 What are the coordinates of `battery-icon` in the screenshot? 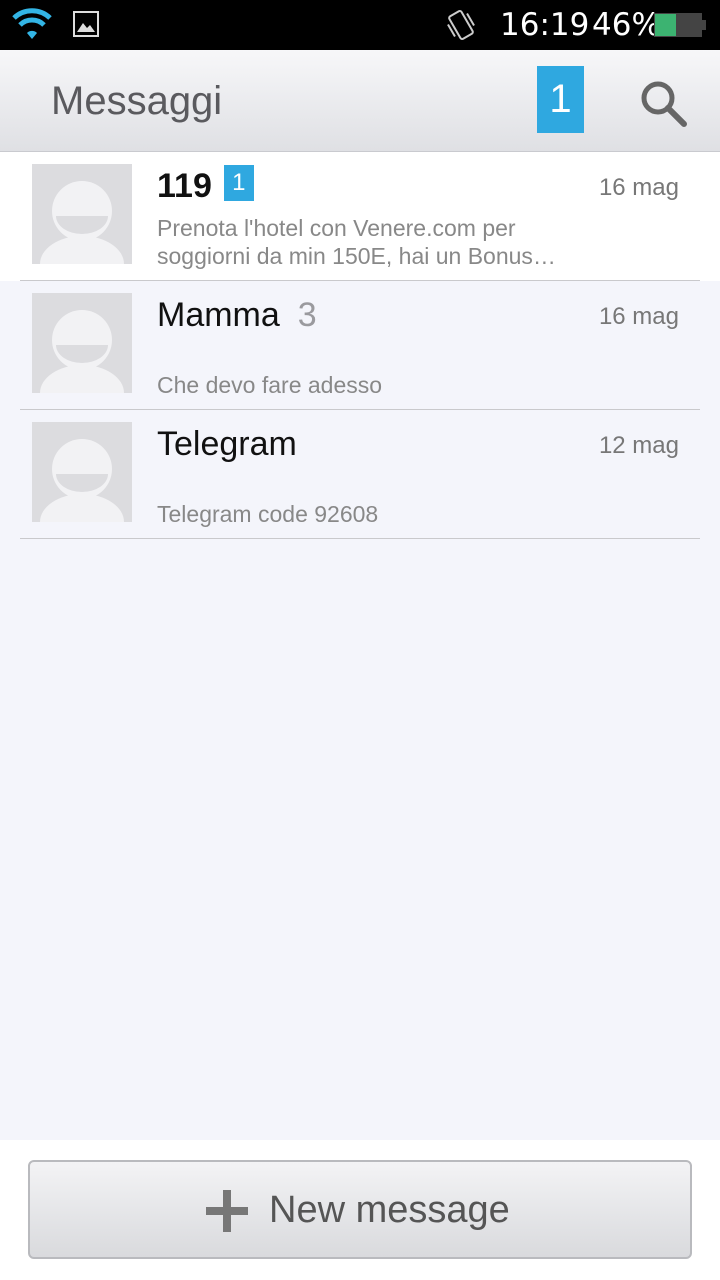 It's located at (680, 25).